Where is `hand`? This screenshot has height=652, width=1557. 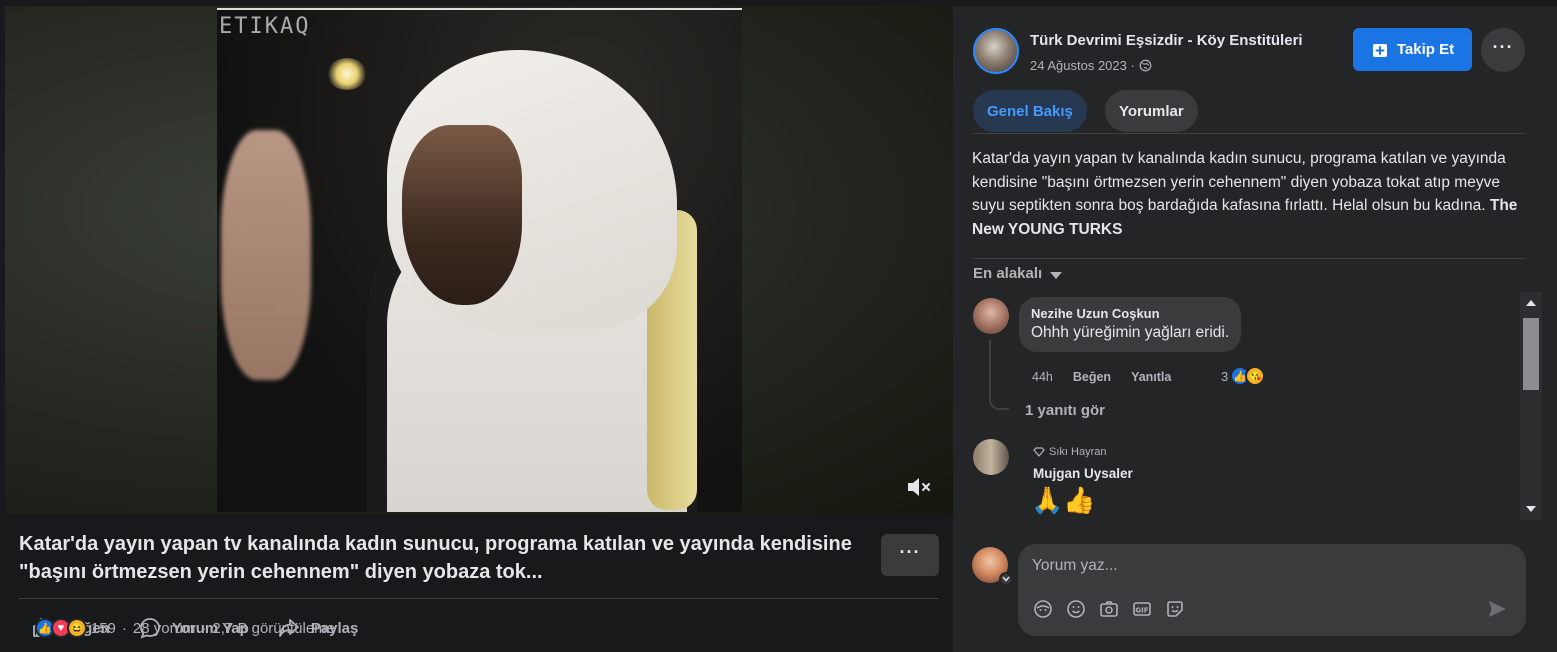 hand is located at coordinates (266, 255).